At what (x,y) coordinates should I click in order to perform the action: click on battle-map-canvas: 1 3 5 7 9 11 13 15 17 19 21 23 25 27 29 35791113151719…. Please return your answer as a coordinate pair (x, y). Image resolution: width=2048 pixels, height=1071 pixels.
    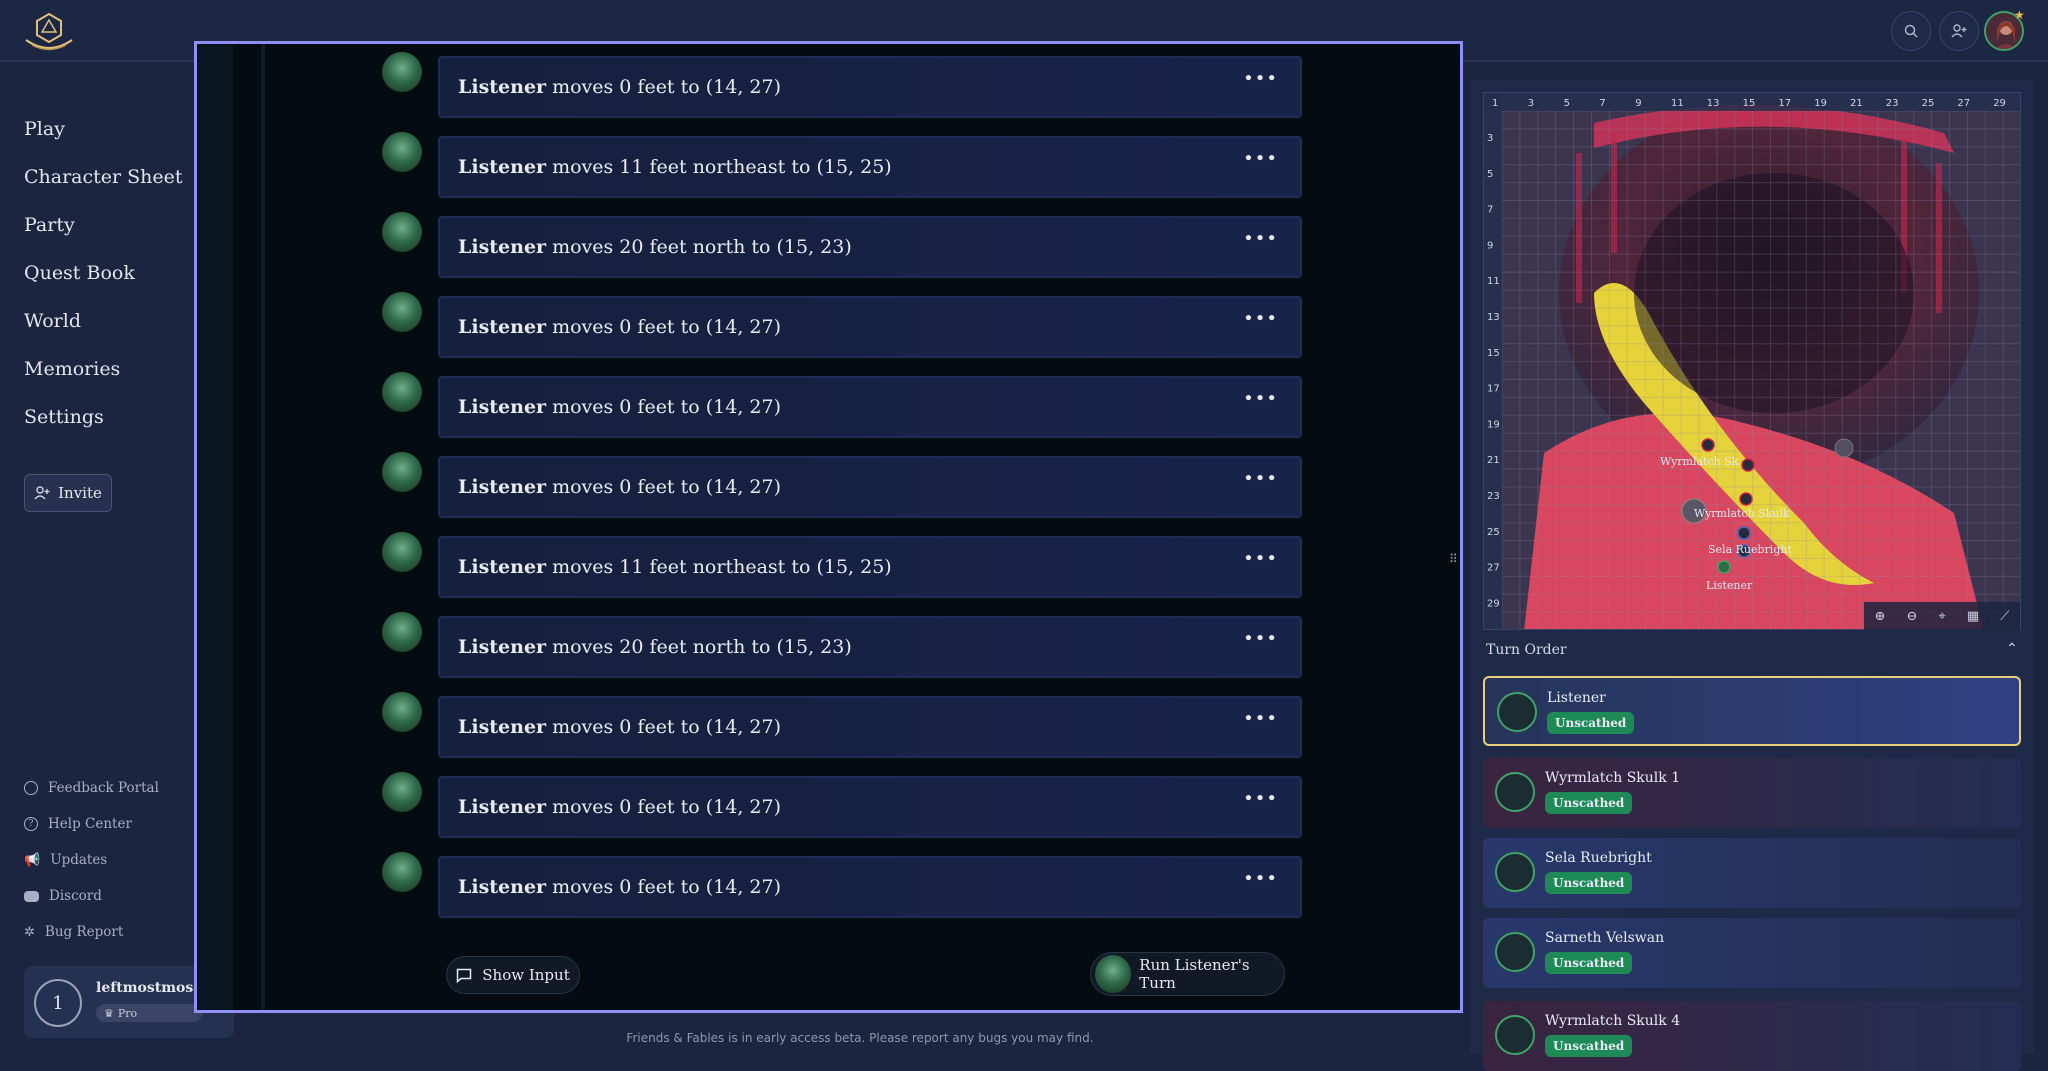
    Looking at the image, I should click on (1752, 361).